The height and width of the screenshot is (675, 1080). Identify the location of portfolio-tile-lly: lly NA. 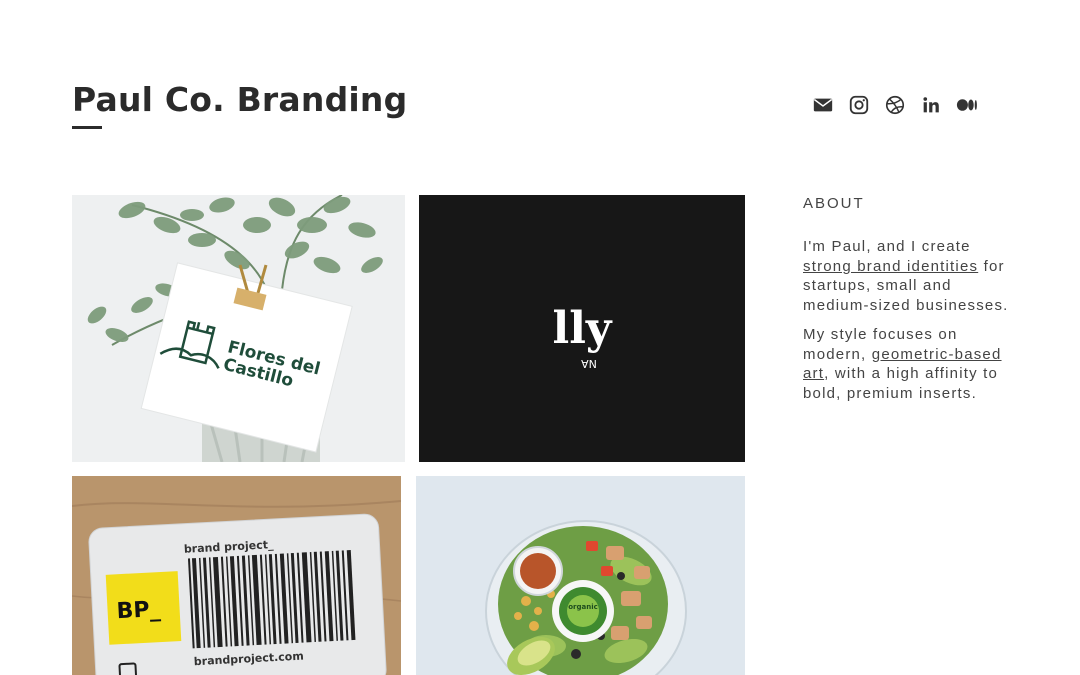
(582, 328).